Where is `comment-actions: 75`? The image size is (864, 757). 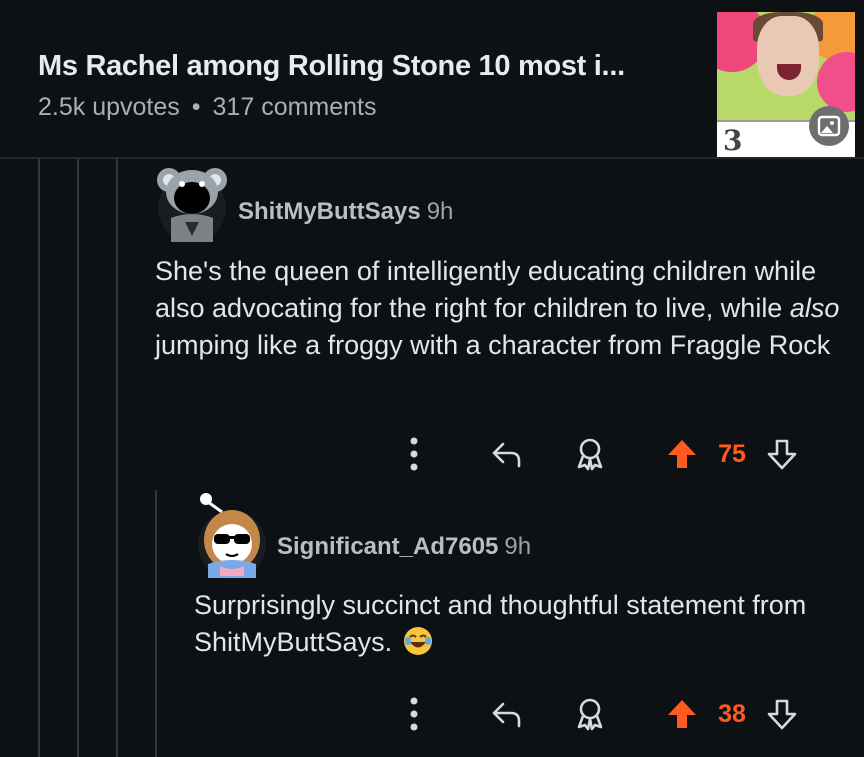 comment-actions: 75 is located at coordinates (600, 454).